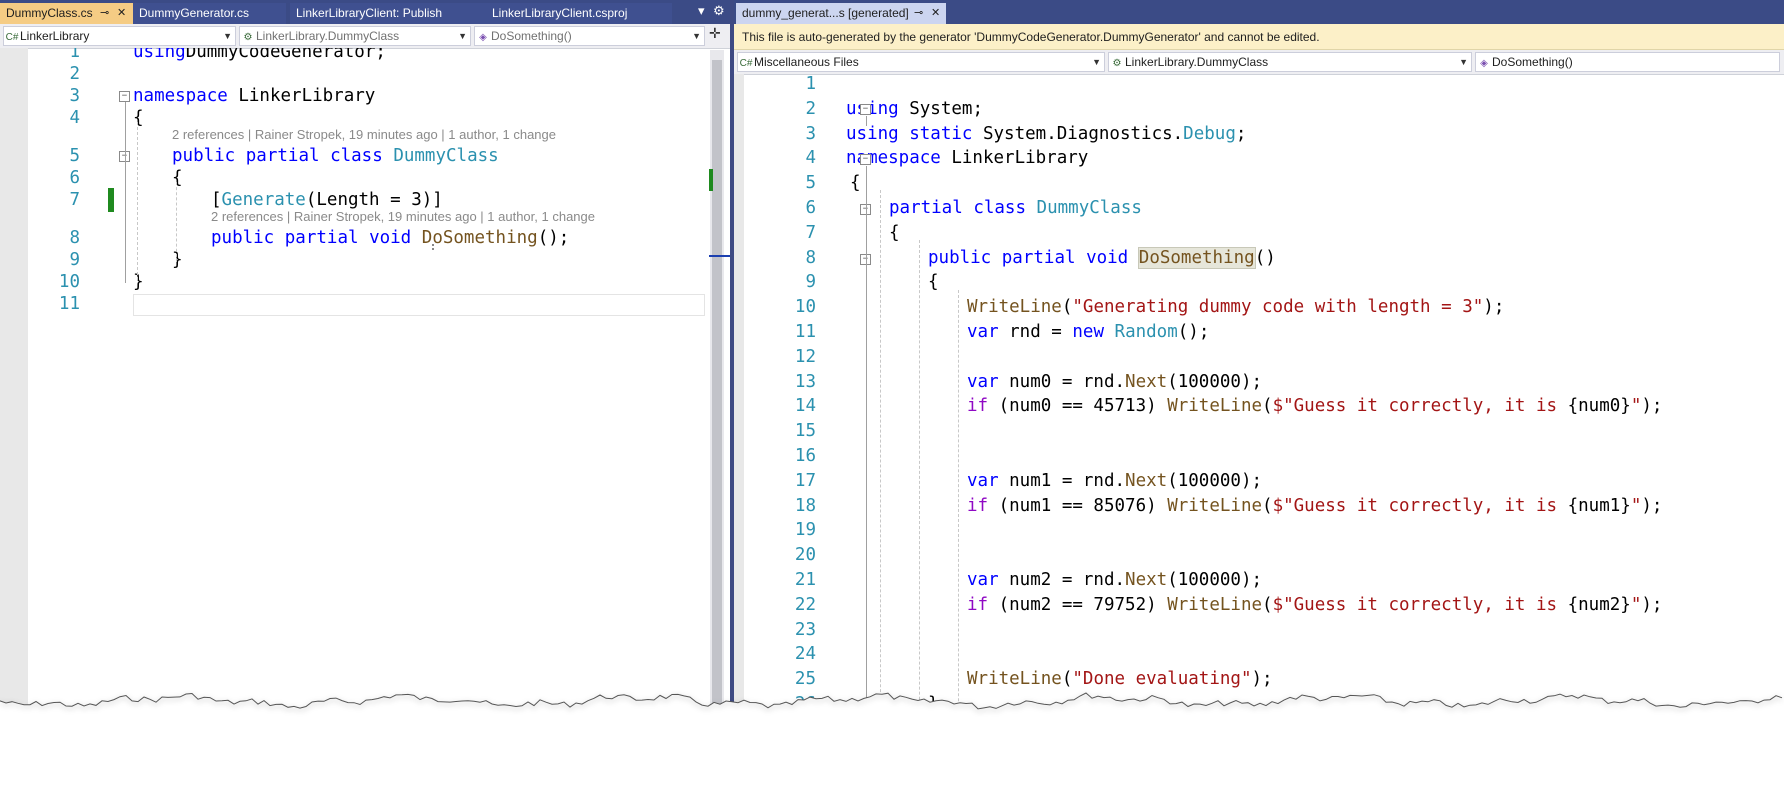  What do you see at coordinates (209, 13) in the screenshot?
I see `tab-dummygenerator: DummyGenerator.cs` at bounding box center [209, 13].